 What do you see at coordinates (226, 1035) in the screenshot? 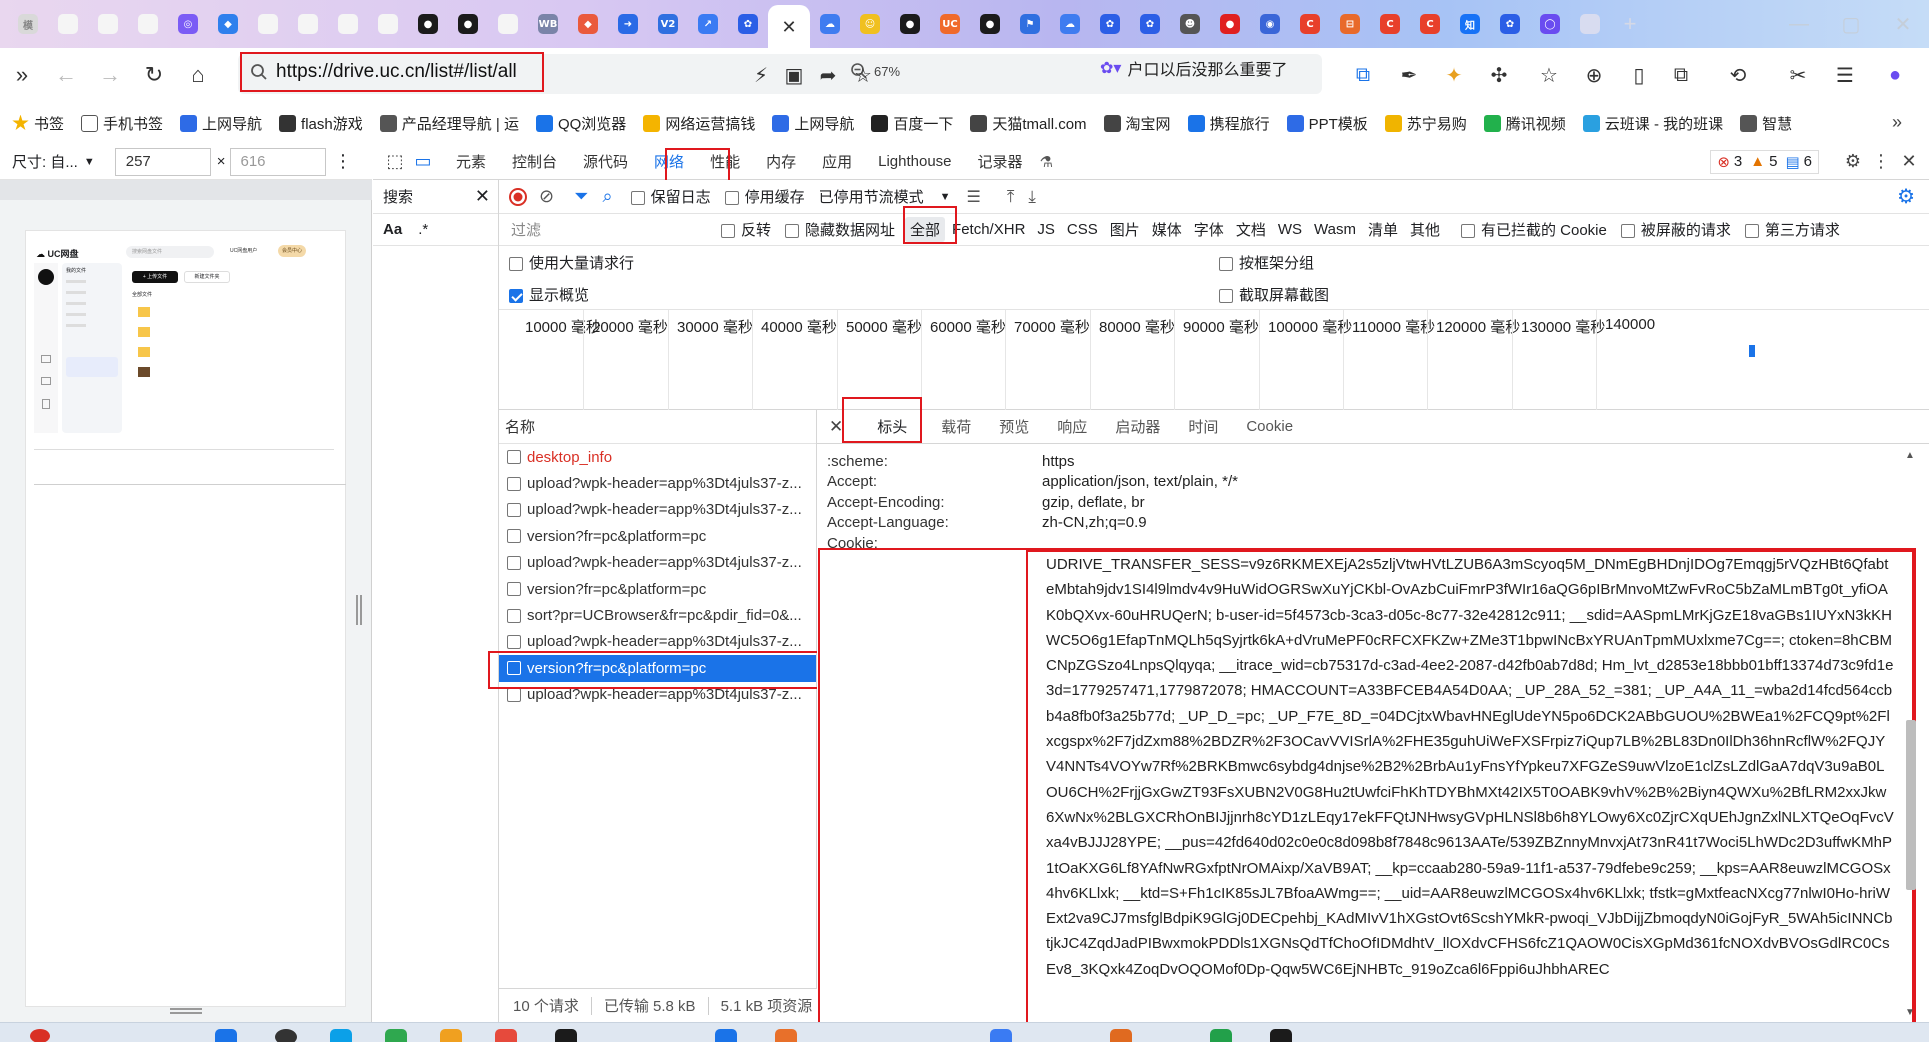
I see `taskbar-windows-icon` at bounding box center [226, 1035].